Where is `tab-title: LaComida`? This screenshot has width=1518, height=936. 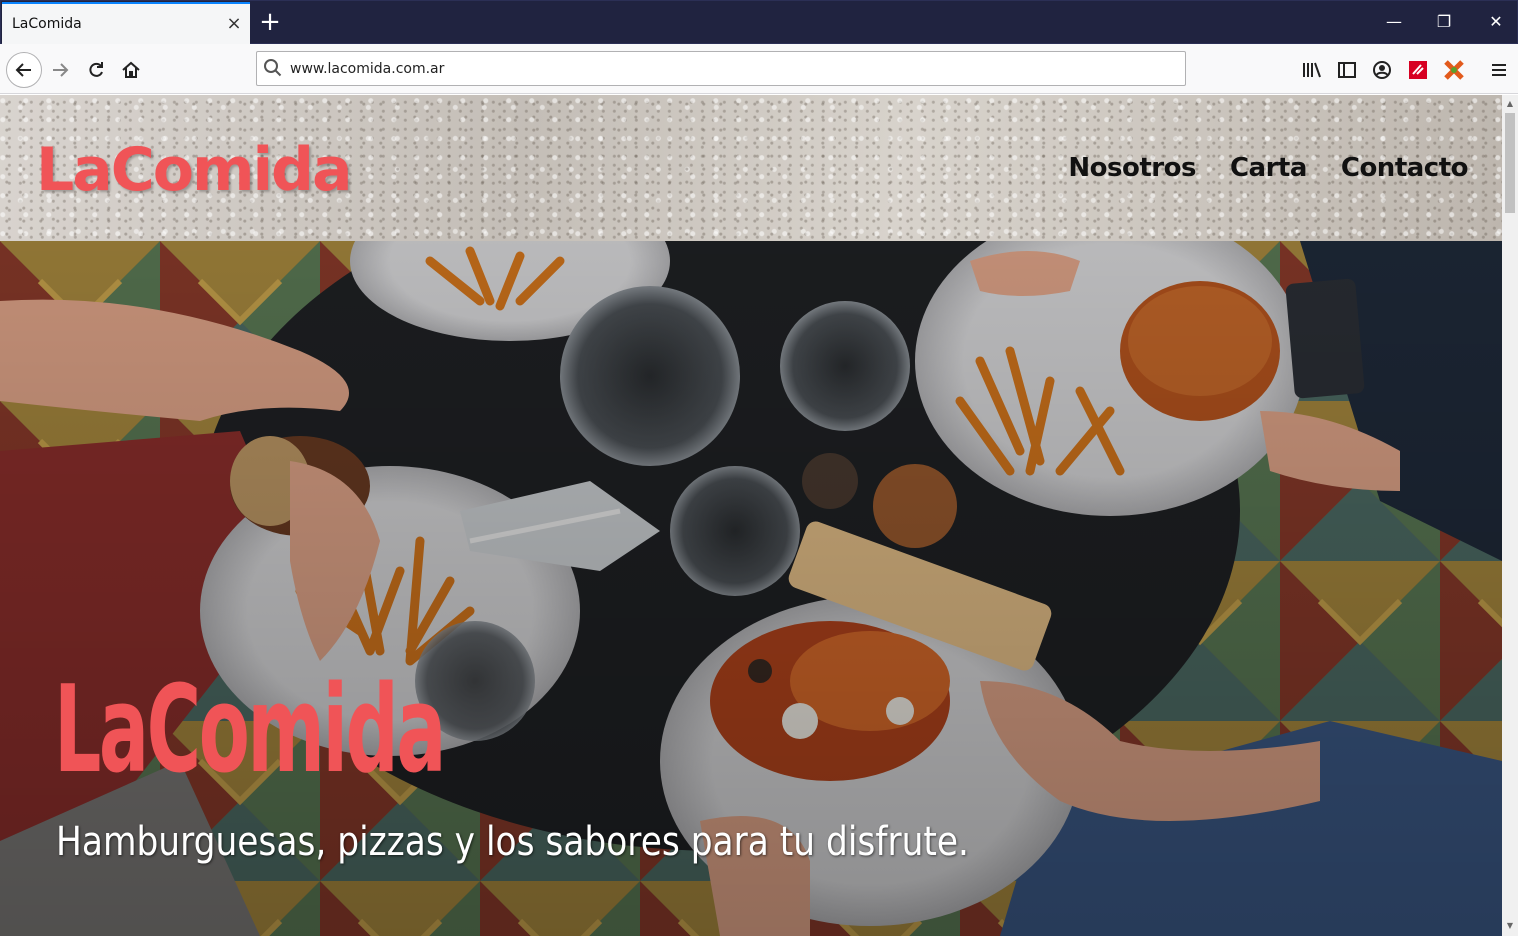
tab-title: LaComida is located at coordinates (47, 24).